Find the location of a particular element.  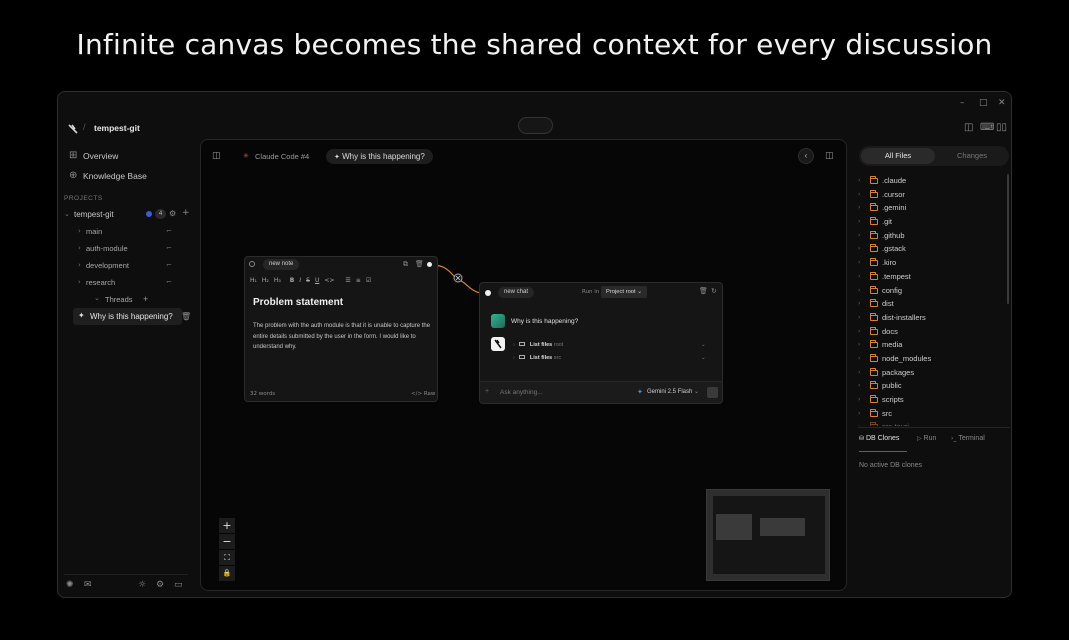

code-button: <> is located at coordinates (329, 280).